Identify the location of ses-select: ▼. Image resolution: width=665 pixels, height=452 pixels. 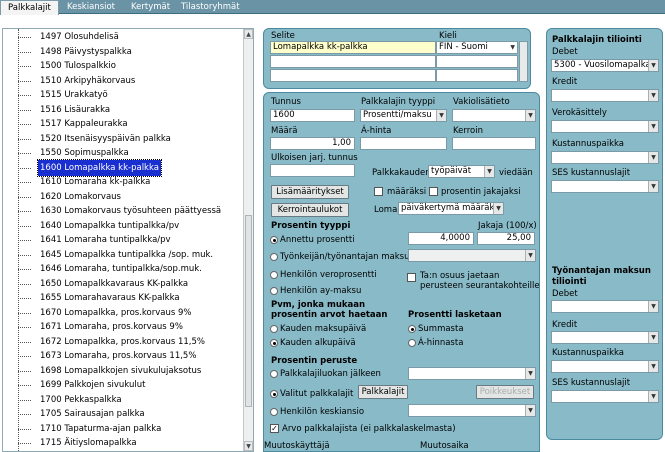
(605, 186).